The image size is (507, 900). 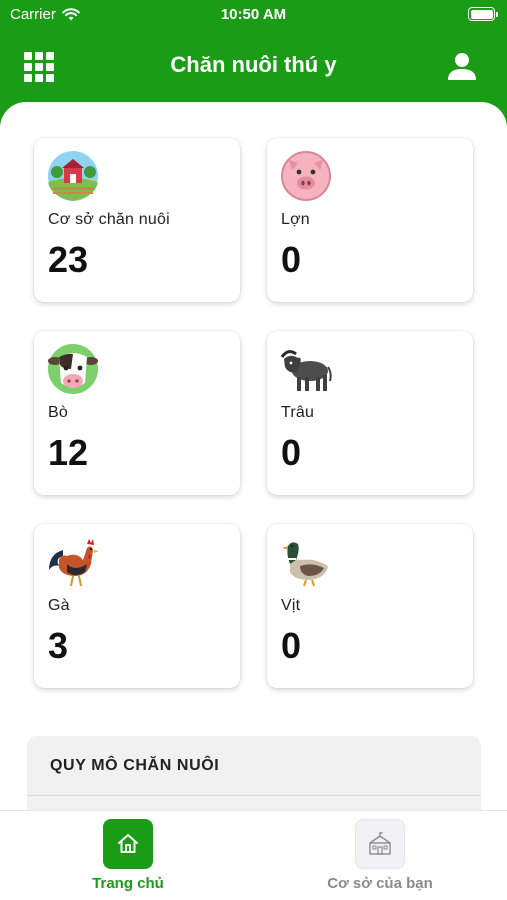 I want to click on battery-icon, so click(x=483, y=14).